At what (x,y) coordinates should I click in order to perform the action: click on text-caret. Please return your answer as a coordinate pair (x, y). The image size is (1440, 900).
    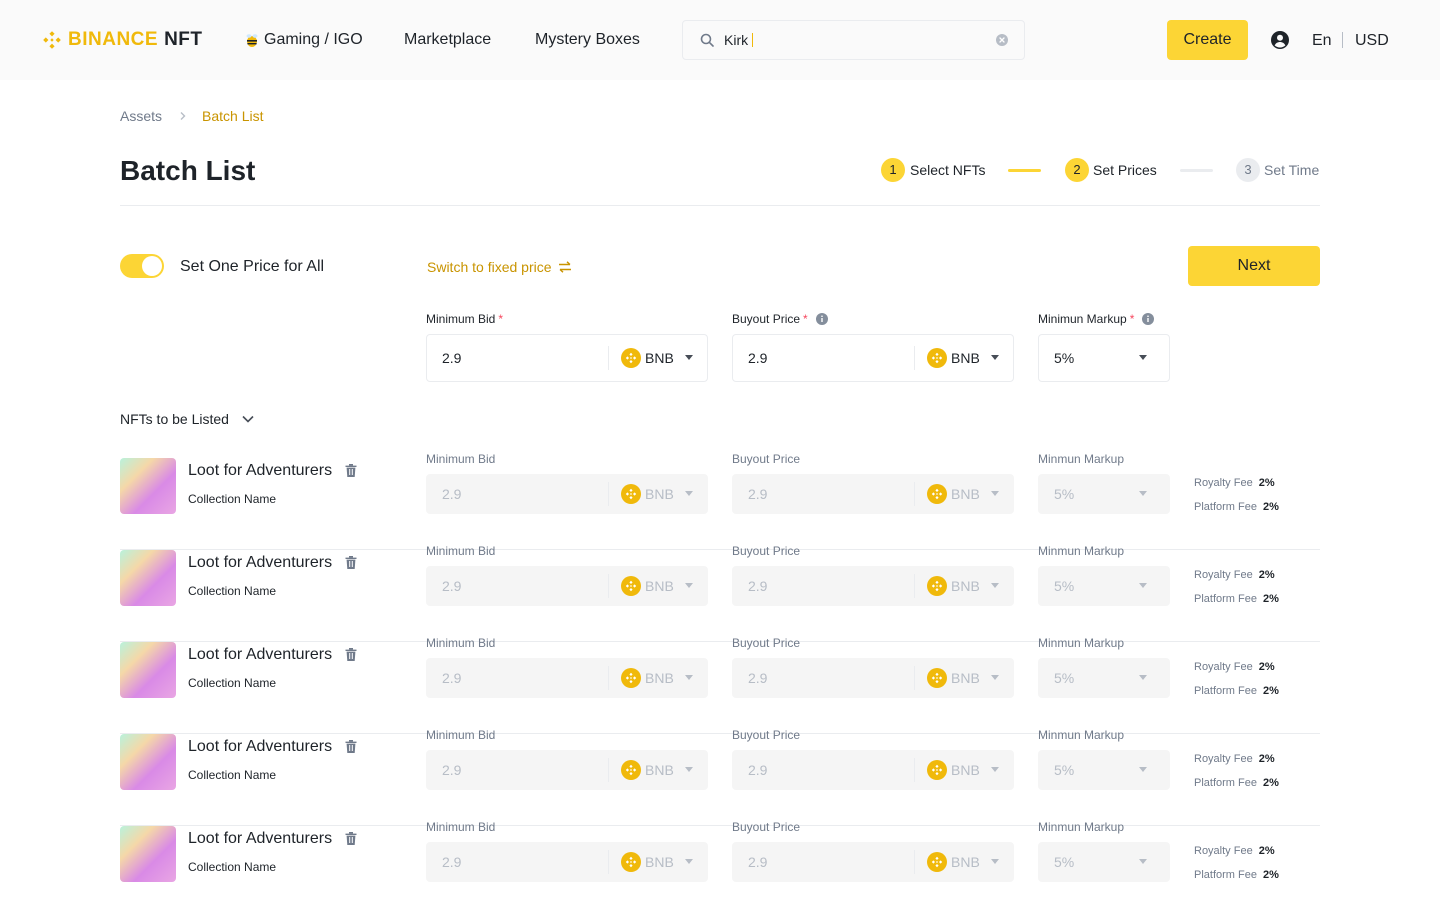
    Looking at the image, I should click on (753, 40).